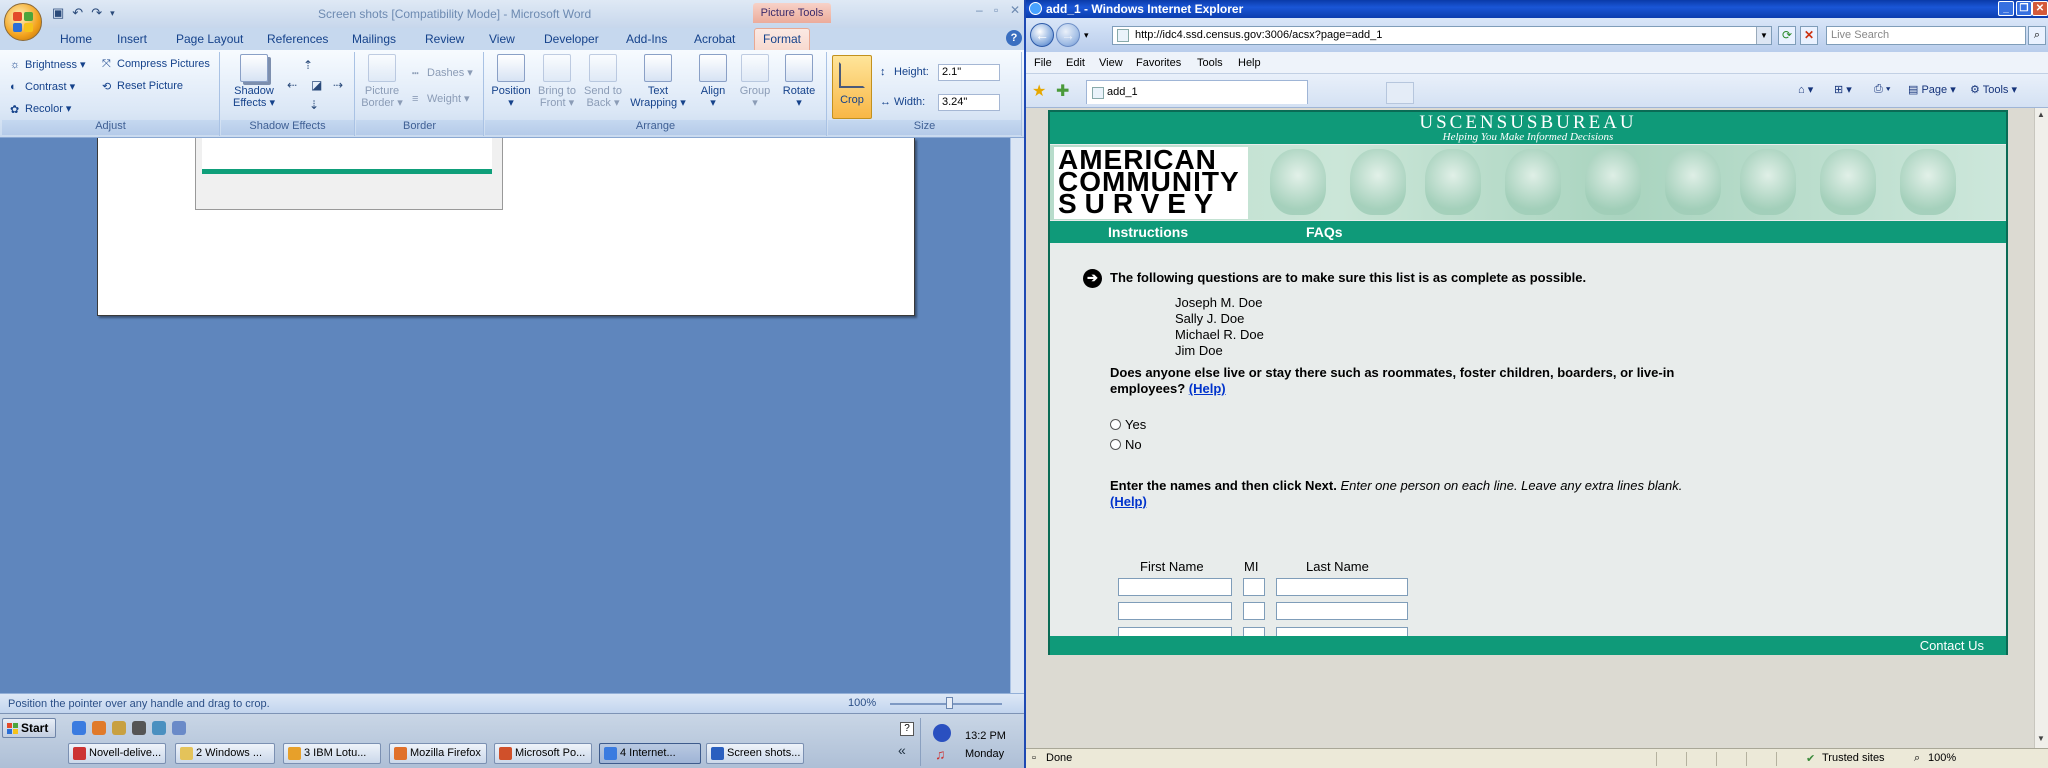 This screenshot has height=768, width=2048. What do you see at coordinates (1126, 444) in the screenshot?
I see `radio-no: No` at bounding box center [1126, 444].